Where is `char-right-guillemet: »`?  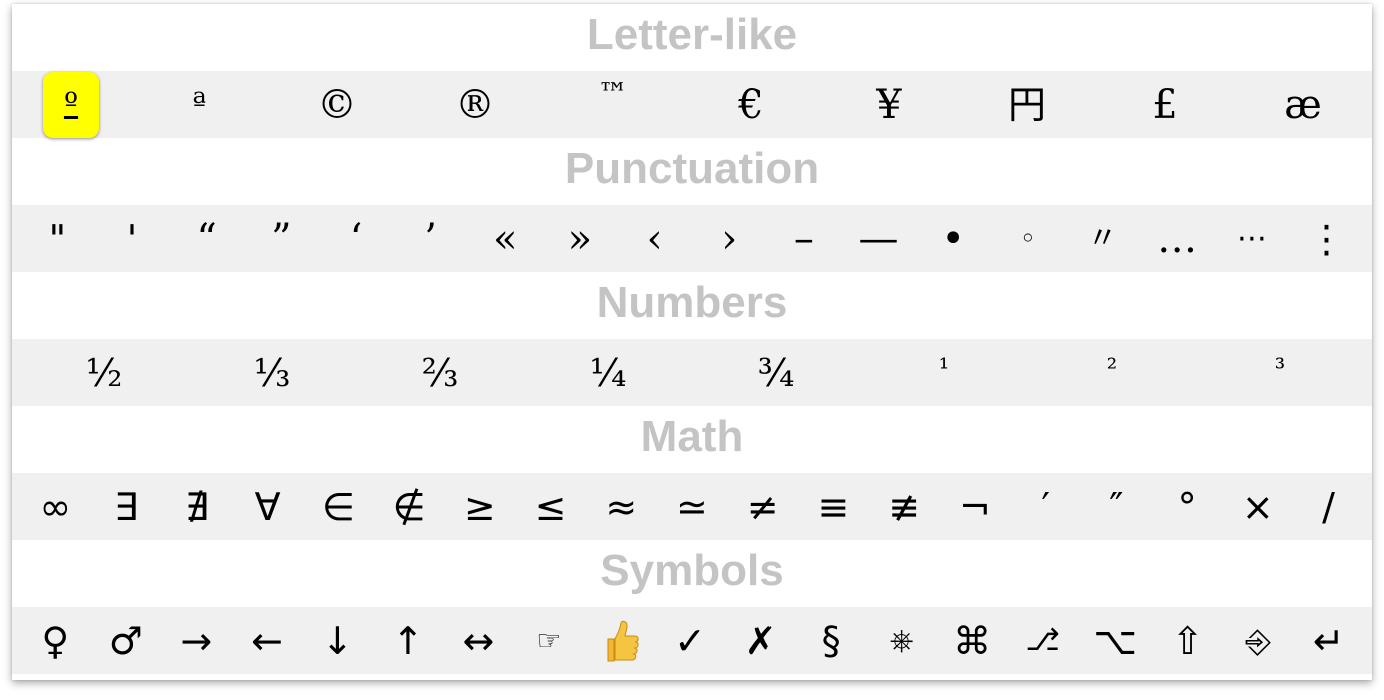
char-right-guillemet: » is located at coordinates (580, 238).